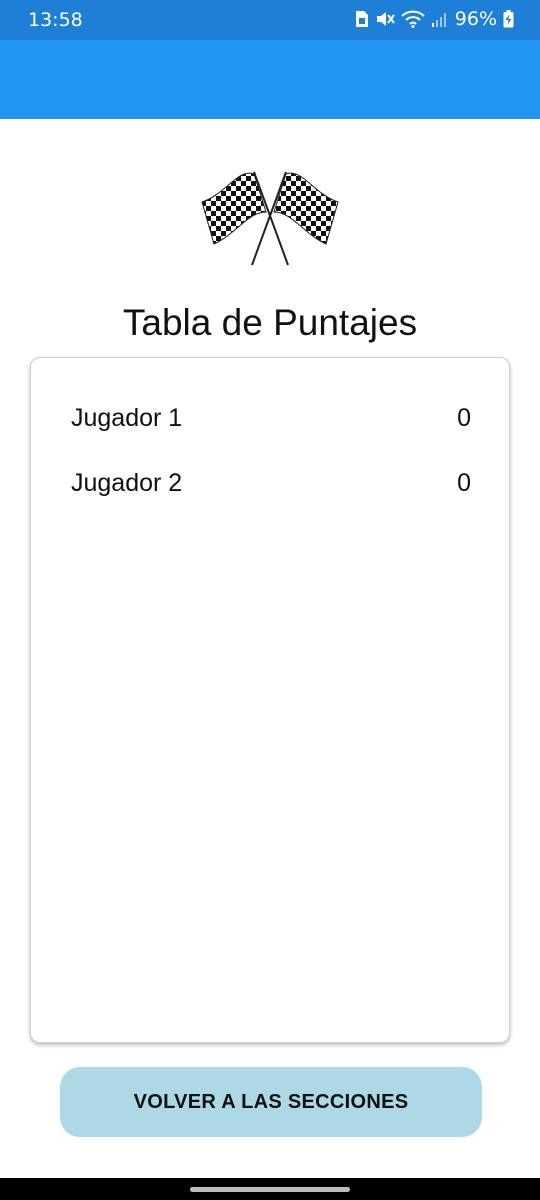  Describe the element at coordinates (271, 1102) in the screenshot. I see `back-to-sections-button: VOLVER A LAS SECCIONES` at that location.